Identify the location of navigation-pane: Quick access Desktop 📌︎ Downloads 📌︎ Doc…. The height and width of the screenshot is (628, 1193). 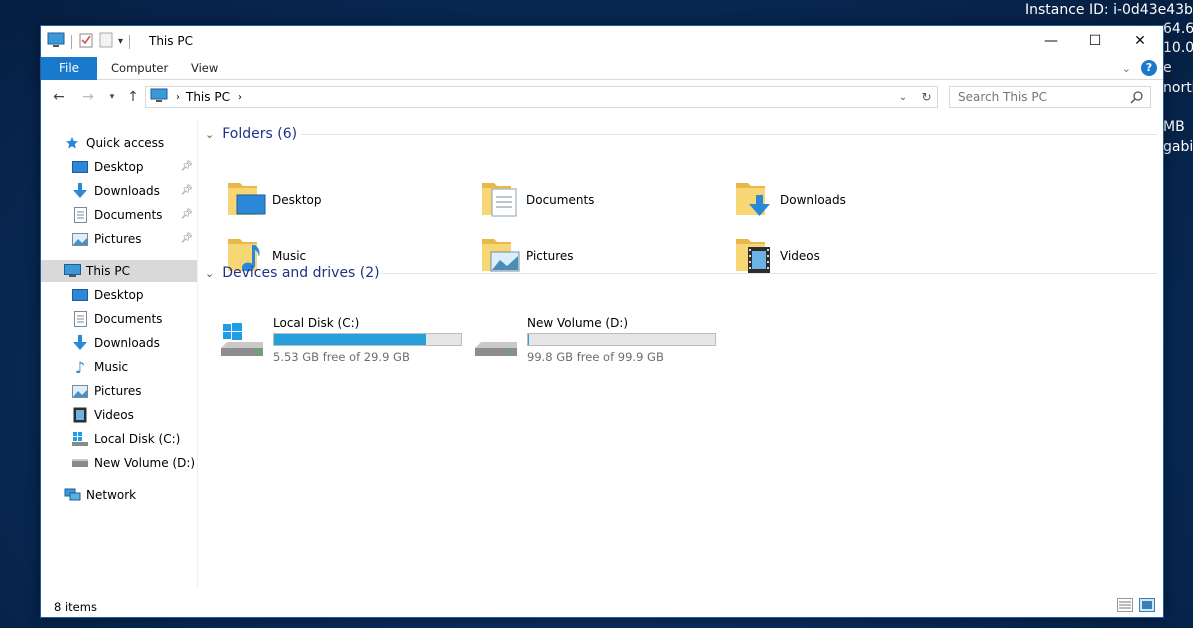
(119, 353).